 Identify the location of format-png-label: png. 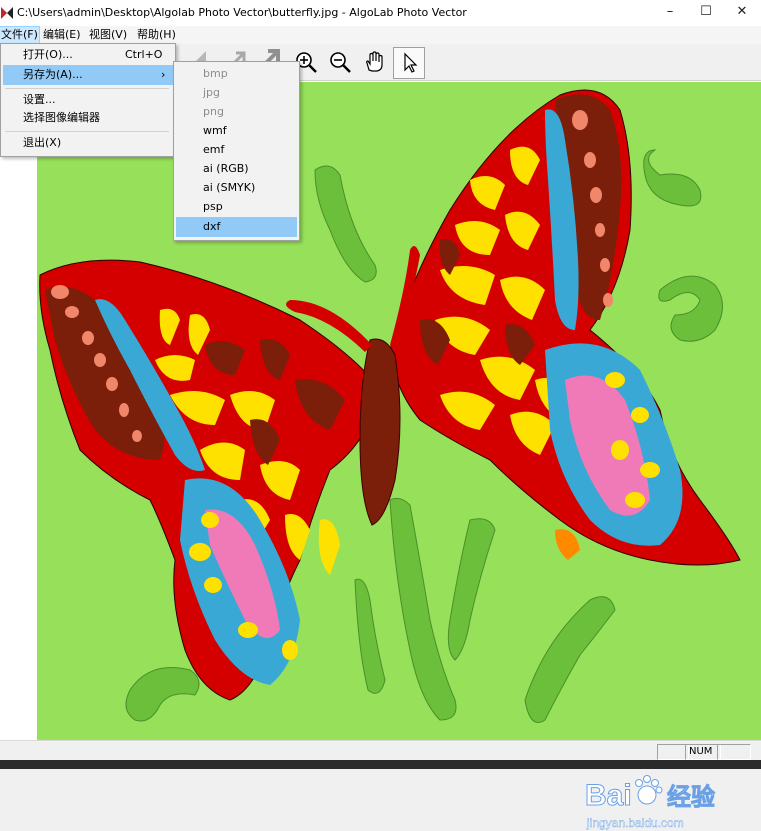
(213, 111).